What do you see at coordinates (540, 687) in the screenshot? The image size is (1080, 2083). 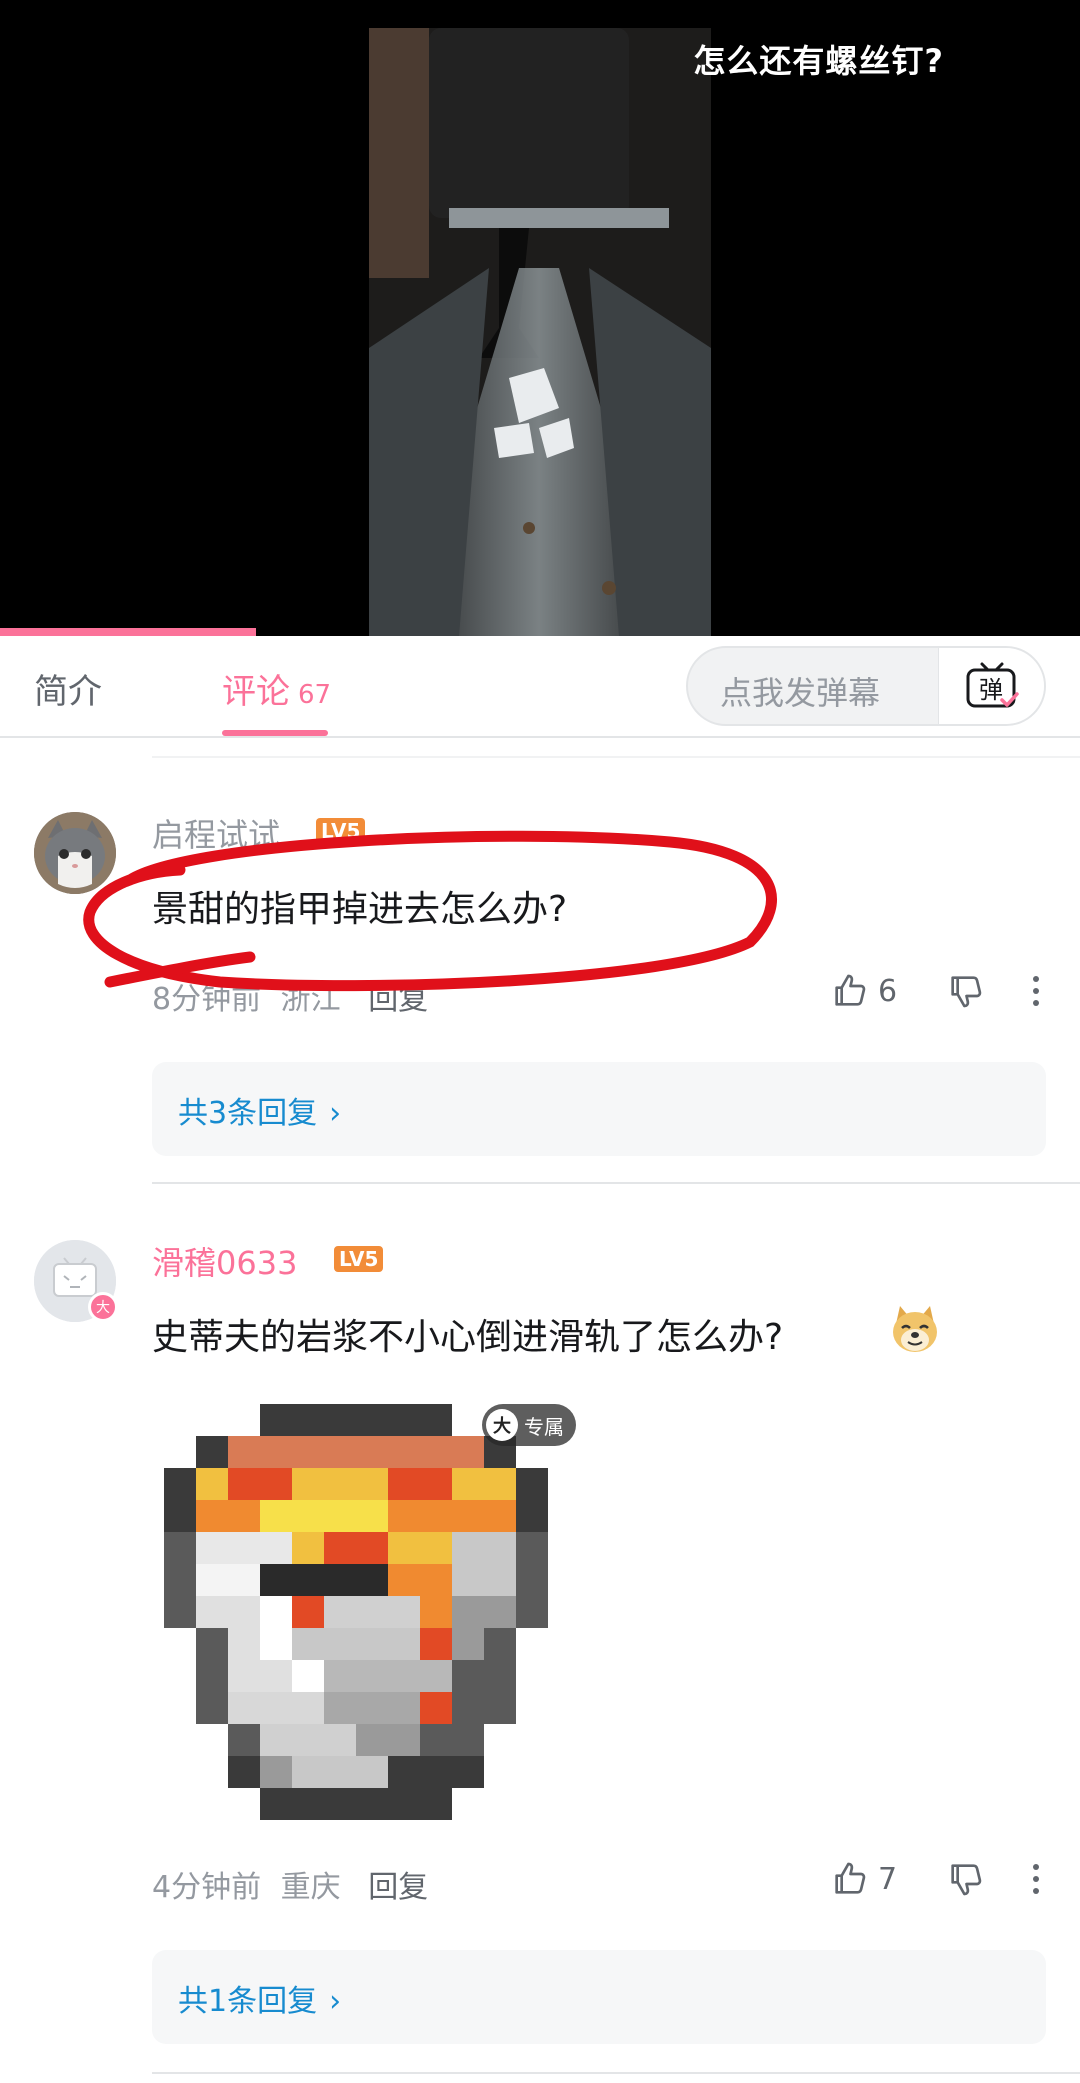 I see `tab-bar: 简介 评论 67 点我发弹幕 弹` at bounding box center [540, 687].